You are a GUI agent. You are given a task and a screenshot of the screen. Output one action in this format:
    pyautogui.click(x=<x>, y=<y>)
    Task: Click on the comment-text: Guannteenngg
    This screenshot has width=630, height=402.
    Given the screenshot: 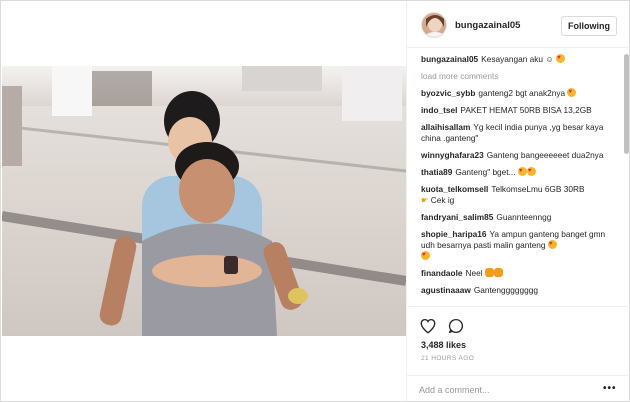 What is the action you would take?
    pyautogui.click(x=524, y=217)
    